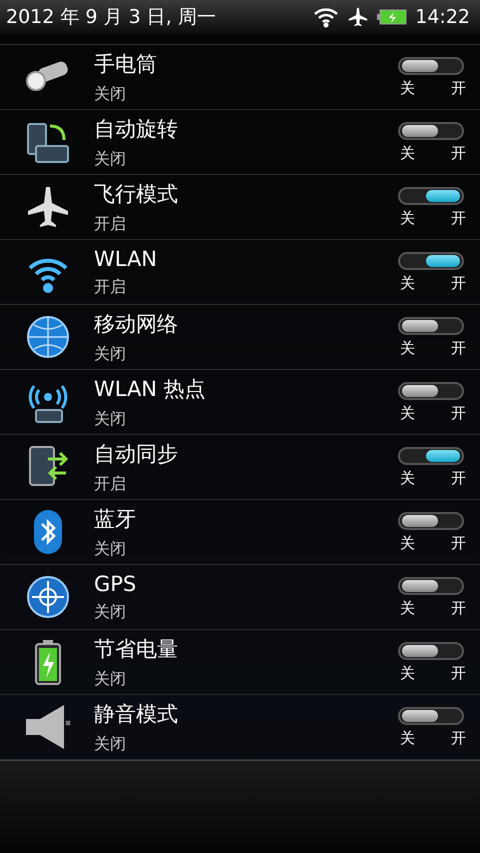 The height and width of the screenshot is (853, 480). What do you see at coordinates (326, 17) in the screenshot?
I see `wifi-signal-icon` at bounding box center [326, 17].